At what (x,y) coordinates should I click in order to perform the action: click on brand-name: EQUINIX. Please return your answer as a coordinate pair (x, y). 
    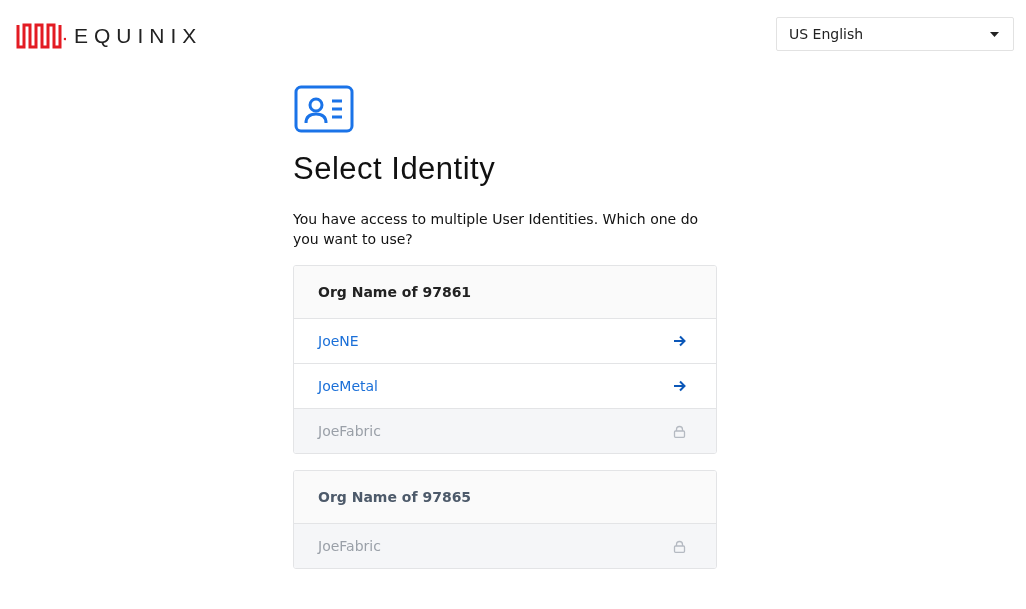
    Looking at the image, I should click on (138, 36).